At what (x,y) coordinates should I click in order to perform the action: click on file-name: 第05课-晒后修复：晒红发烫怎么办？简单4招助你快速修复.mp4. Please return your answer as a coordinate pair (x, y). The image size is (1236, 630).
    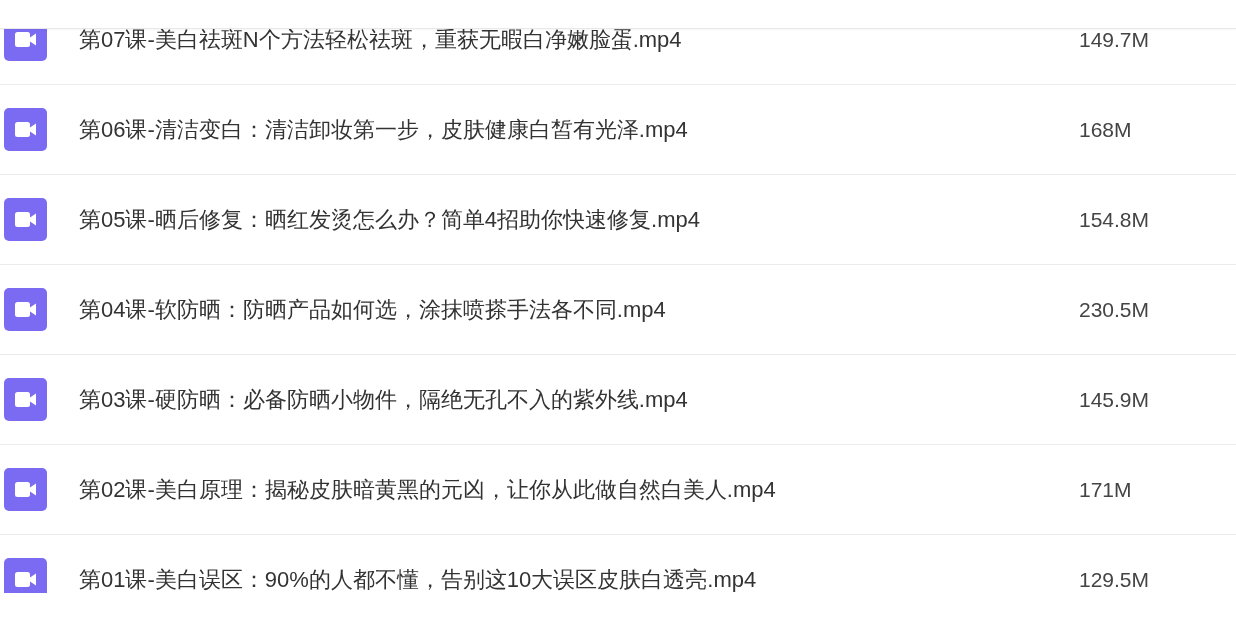
    Looking at the image, I should click on (579, 219).